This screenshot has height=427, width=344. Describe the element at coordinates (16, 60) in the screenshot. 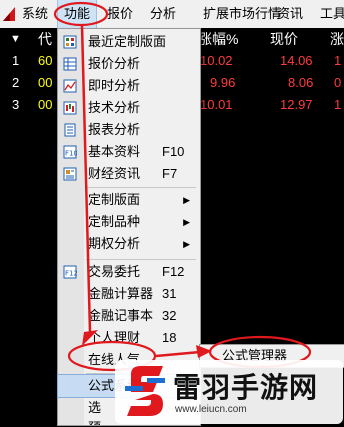

I see `row-number: 1` at that location.